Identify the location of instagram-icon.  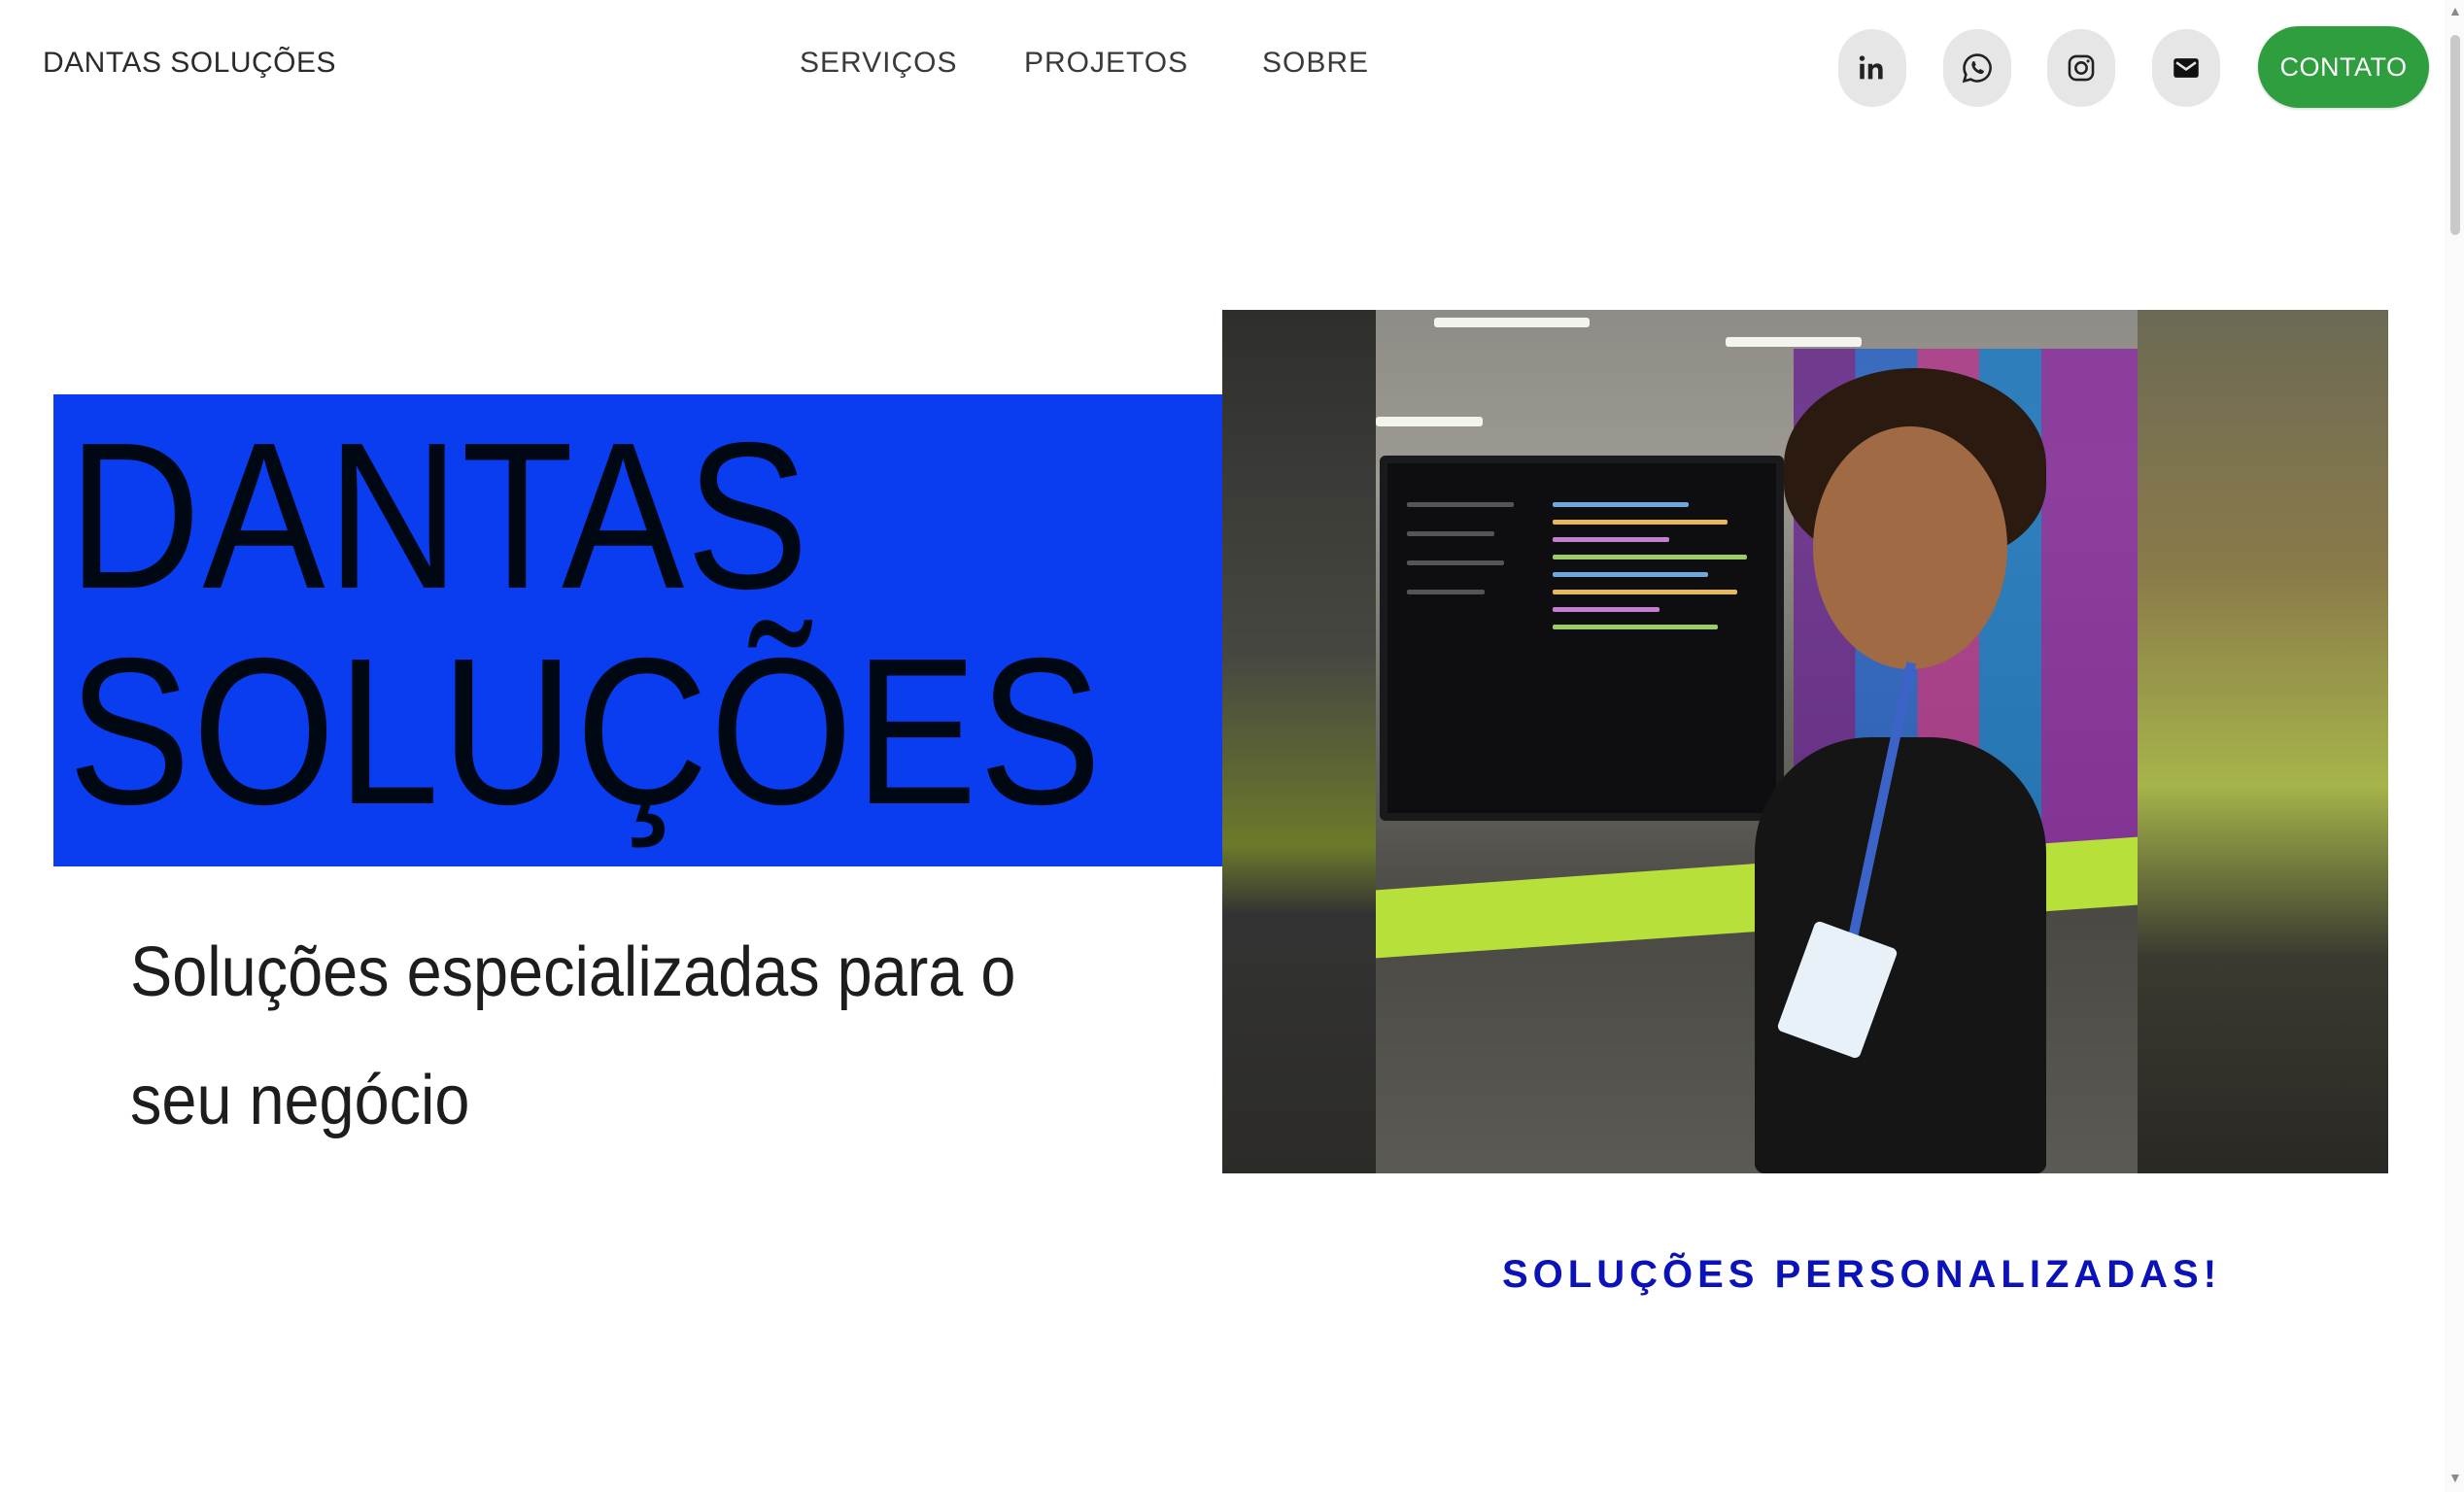
(2081, 68).